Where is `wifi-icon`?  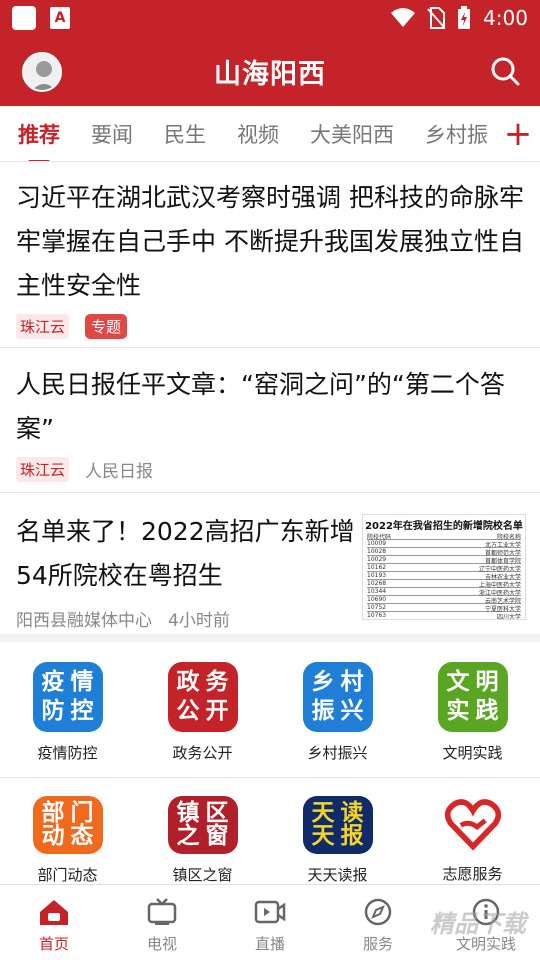
wifi-icon is located at coordinates (403, 17).